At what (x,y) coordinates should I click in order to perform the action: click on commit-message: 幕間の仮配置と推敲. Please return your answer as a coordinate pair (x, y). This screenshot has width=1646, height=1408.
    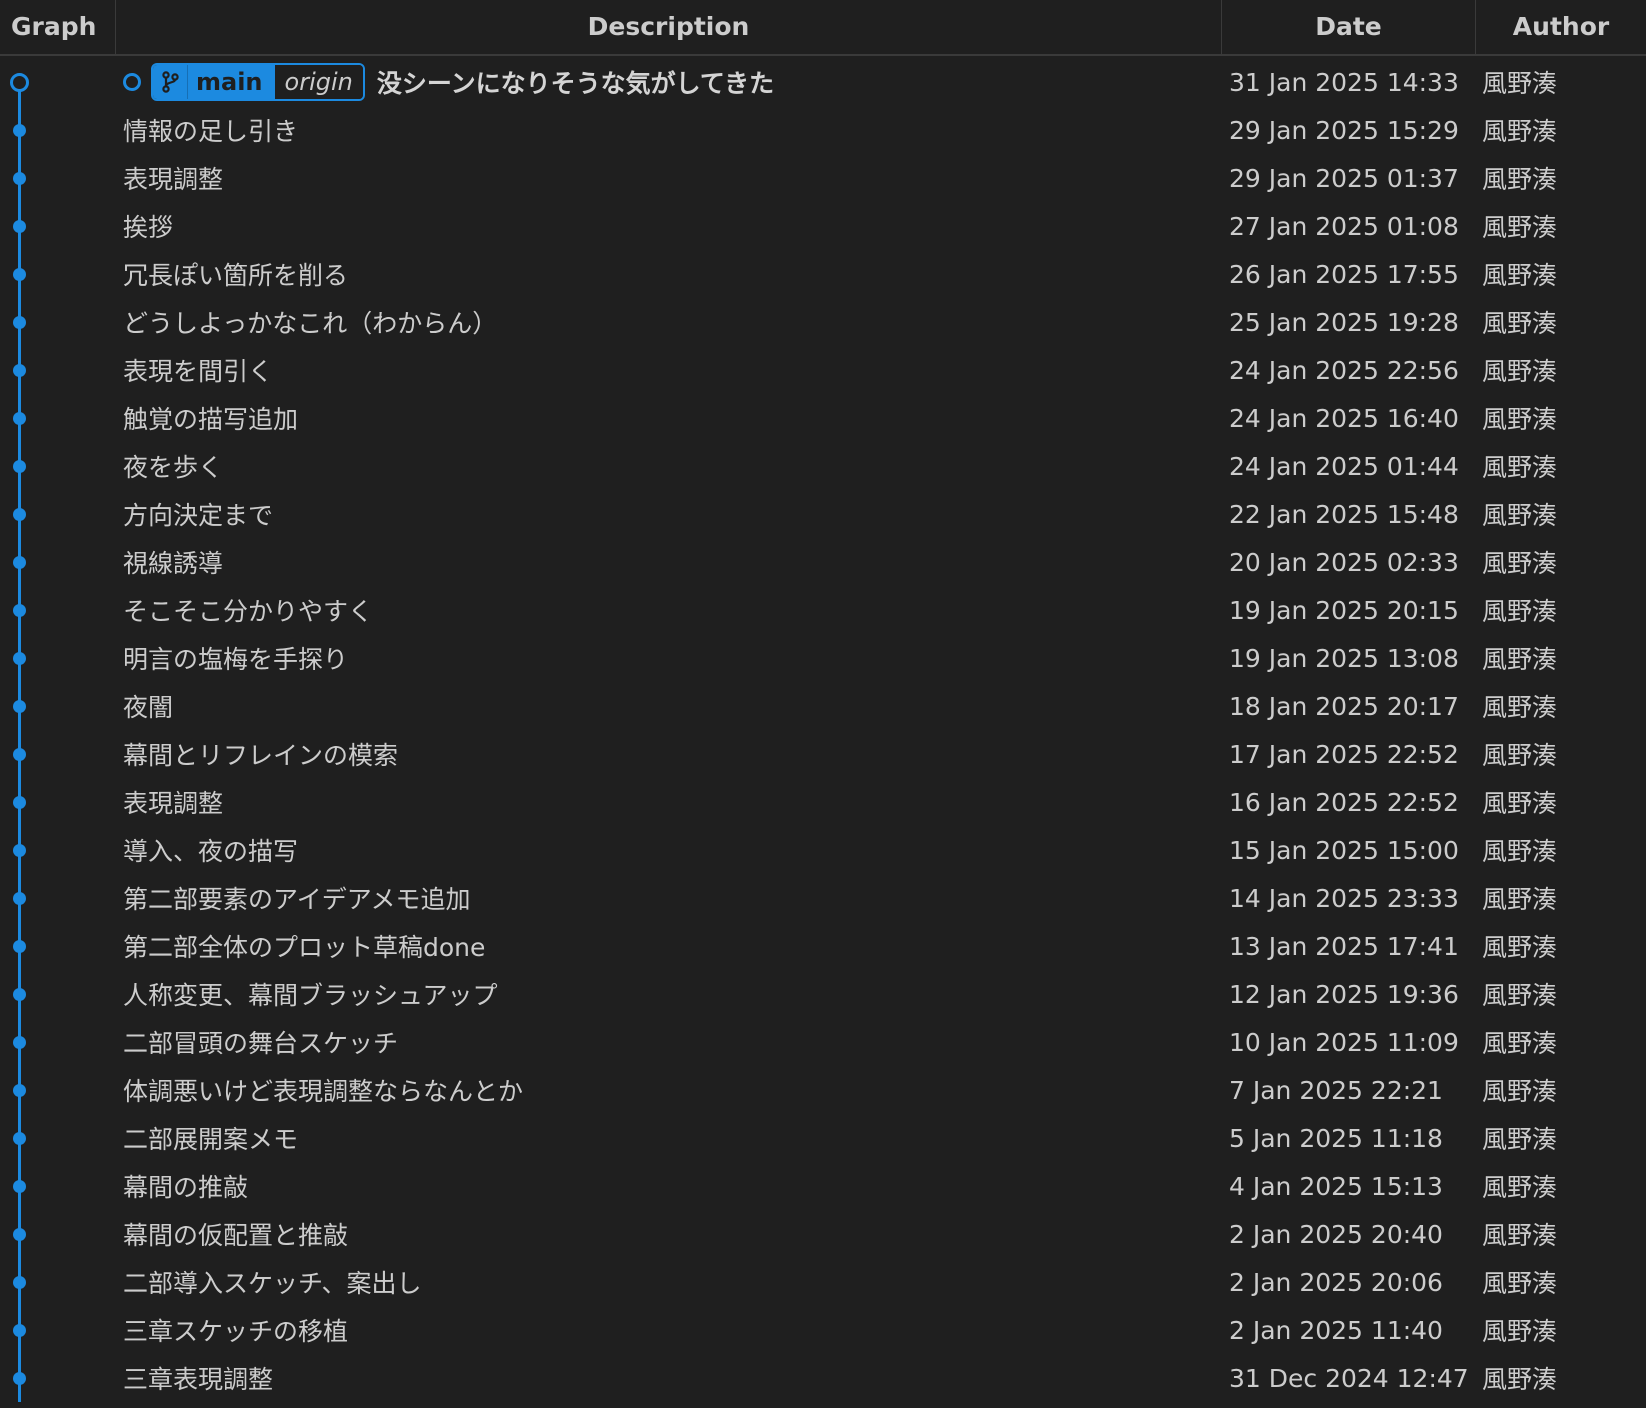
    Looking at the image, I should click on (236, 1235).